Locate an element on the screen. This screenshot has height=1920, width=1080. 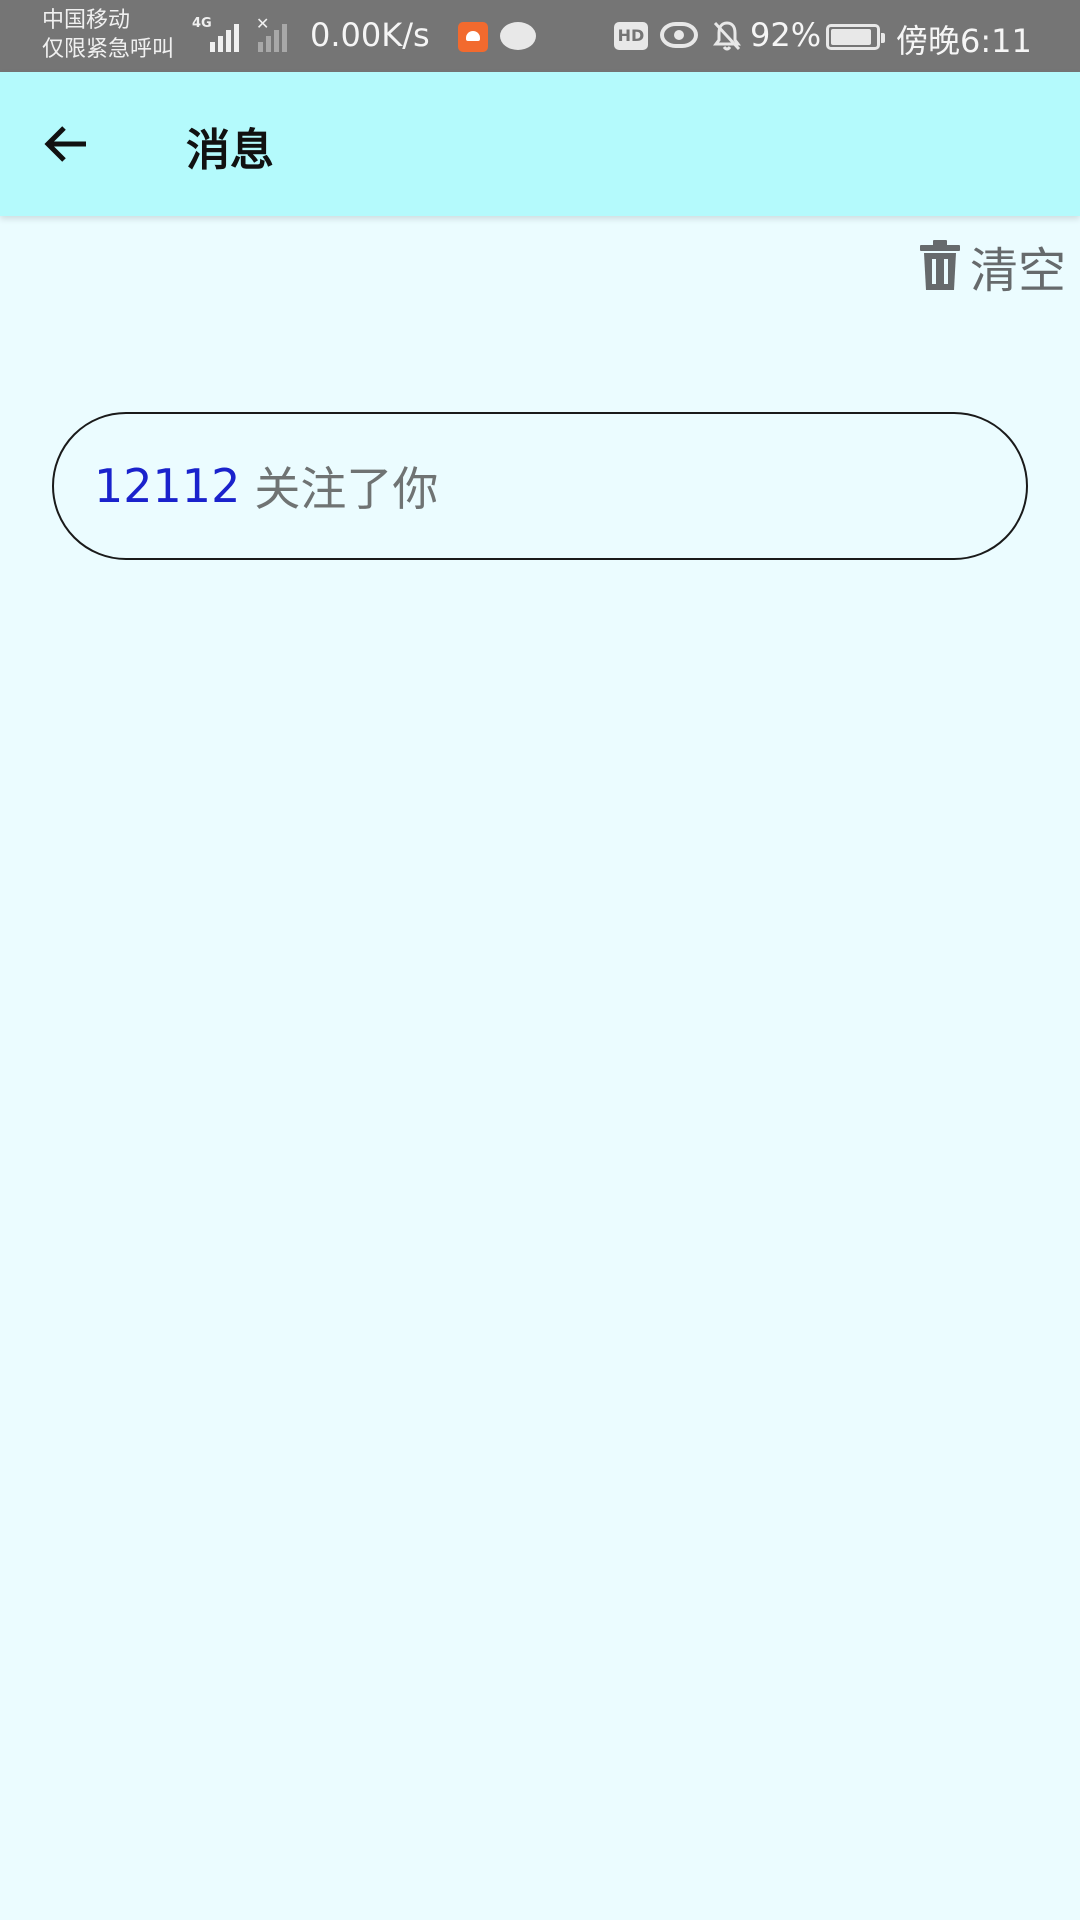
bell-muted-icon is located at coordinates (727, 36).